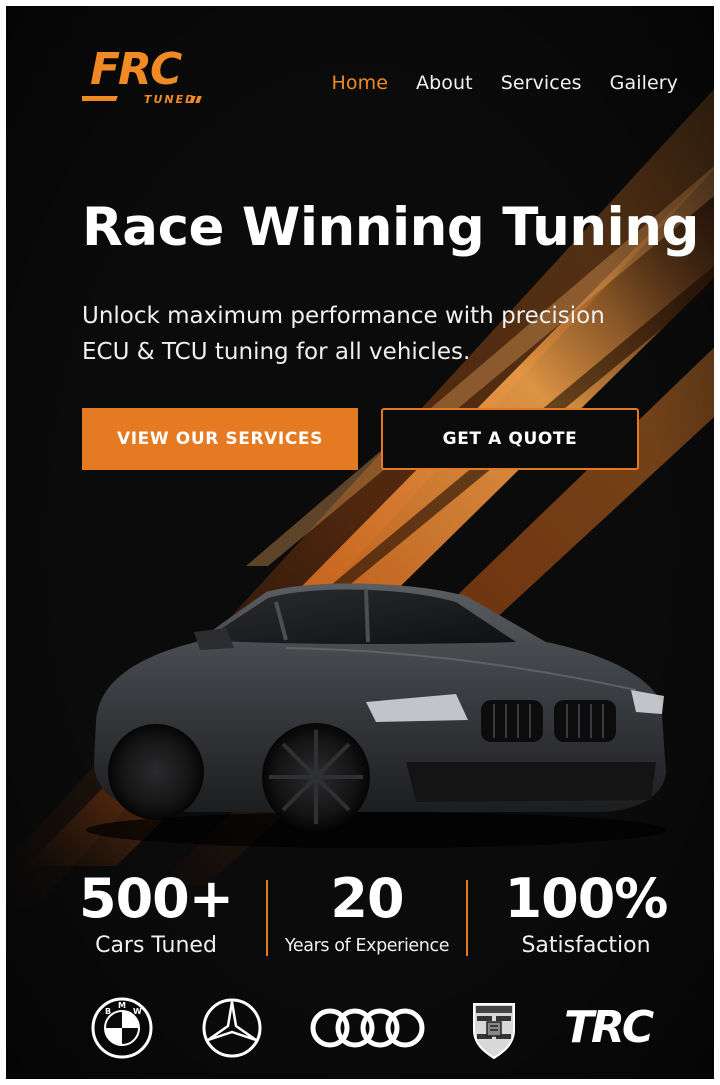  I want to click on frc-tuned-logo: FRC TUNED, so click(162, 81).